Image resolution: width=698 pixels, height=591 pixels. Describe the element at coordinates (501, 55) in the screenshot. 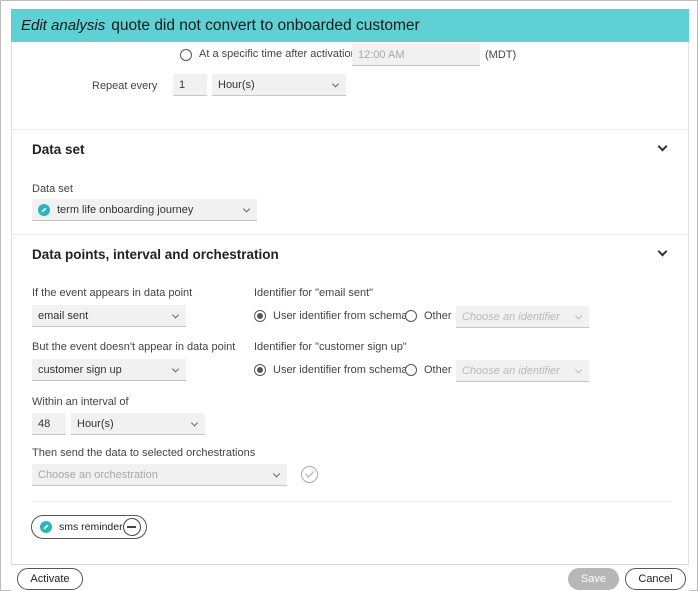

I see `timezone-label: (MDT)` at that location.